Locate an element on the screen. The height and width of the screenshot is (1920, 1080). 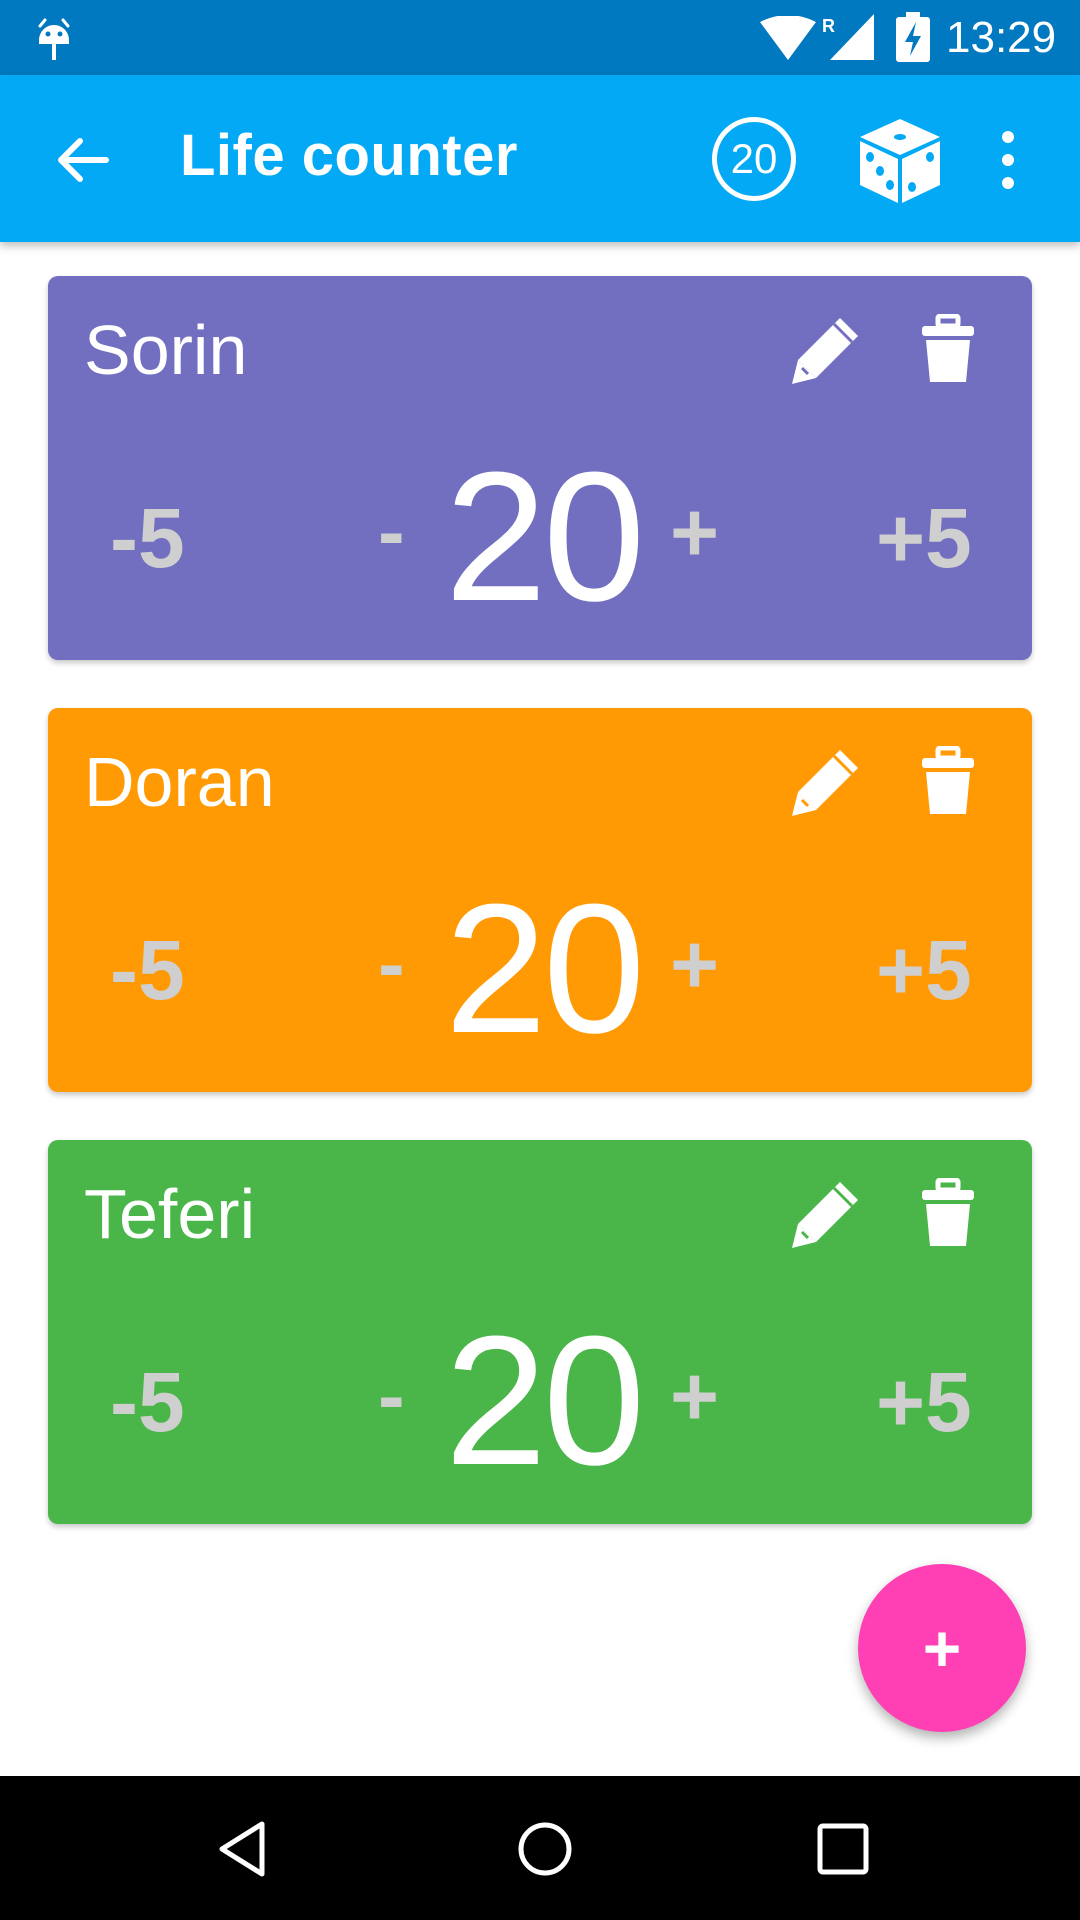
add-player-button: + is located at coordinates (942, 1648).